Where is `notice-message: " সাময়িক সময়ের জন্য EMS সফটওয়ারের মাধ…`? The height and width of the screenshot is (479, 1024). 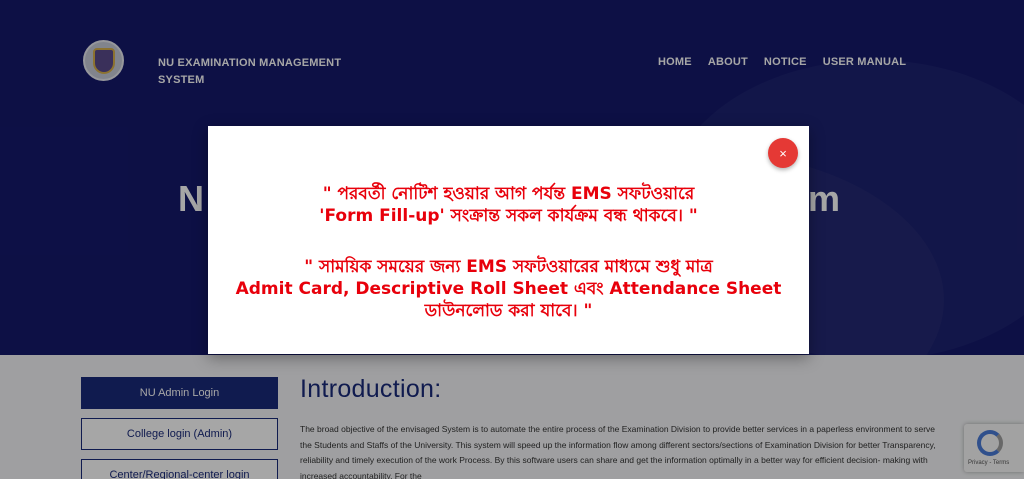 notice-message: " সাময়িক সময়ের জন্য EMS সফটওয়ারের মাধ… is located at coordinates (508, 289).